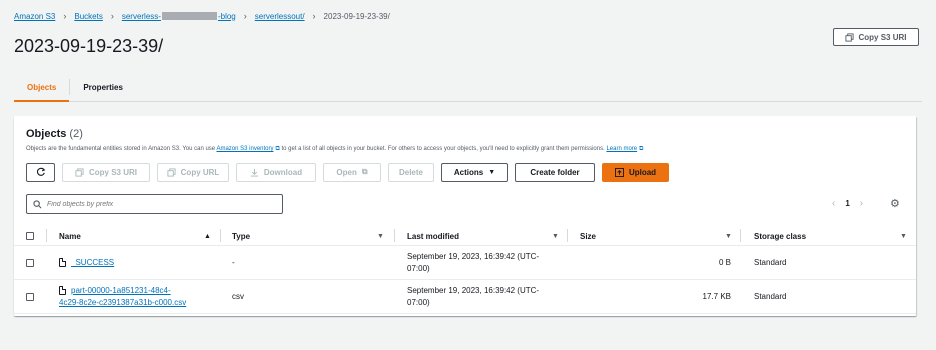 The image size is (936, 350). I want to click on create-folder-button: Create folder, so click(555, 172).